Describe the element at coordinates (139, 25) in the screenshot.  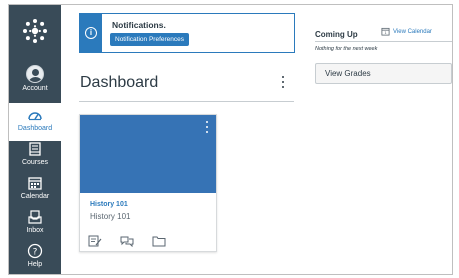
I see `notification-title: Notifications.` at that location.